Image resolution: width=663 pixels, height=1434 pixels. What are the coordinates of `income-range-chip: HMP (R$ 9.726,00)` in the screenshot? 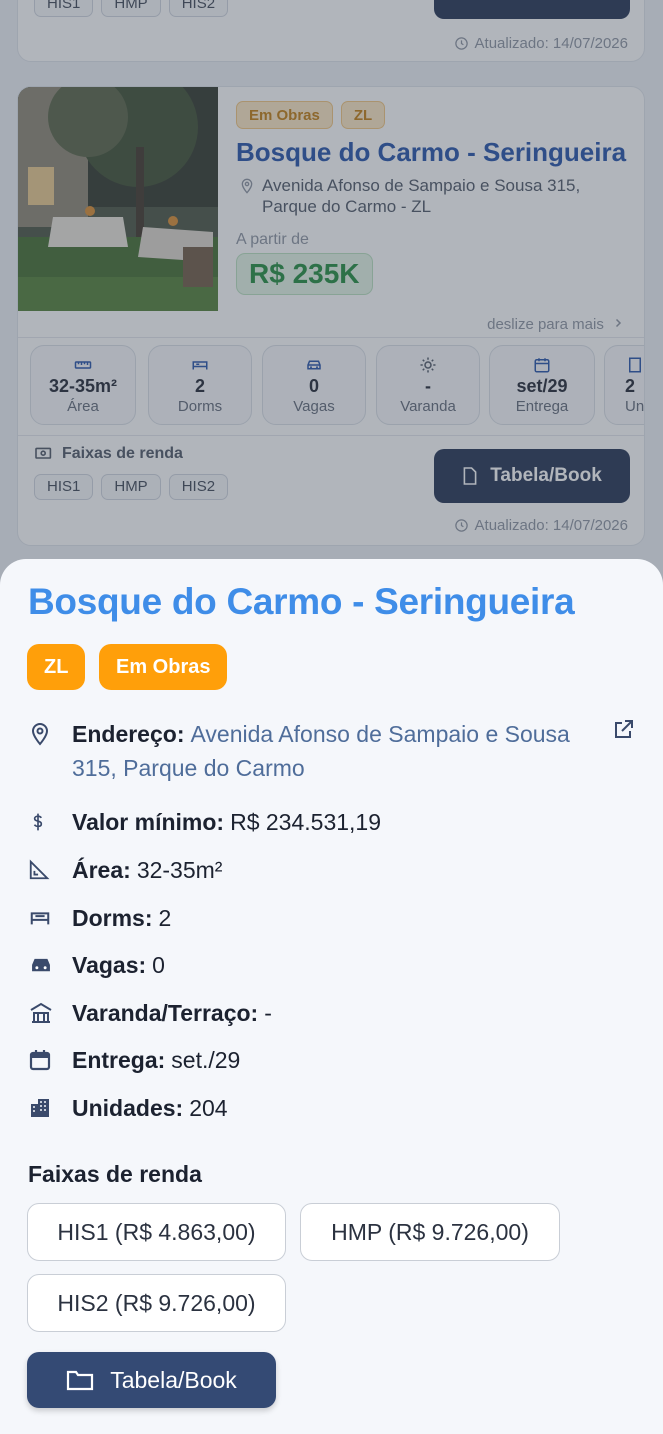 It's located at (430, 1232).